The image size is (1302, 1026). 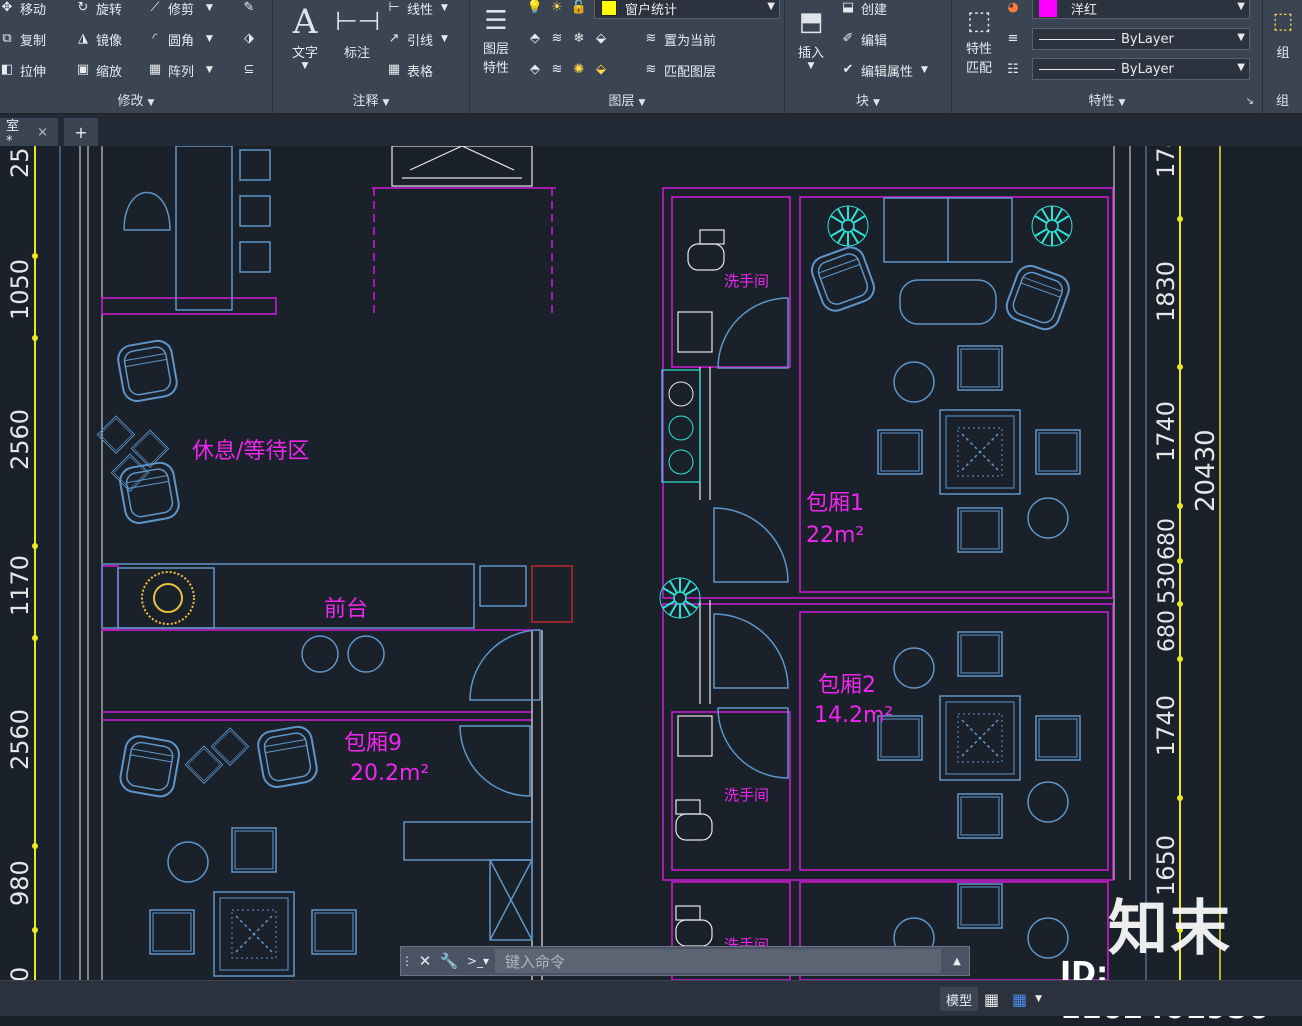 What do you see at coordinates (179, 10) in the screenshot?
I see `trim-button: ⟋ 修剪 ▼` at bounding box center [179, 10].